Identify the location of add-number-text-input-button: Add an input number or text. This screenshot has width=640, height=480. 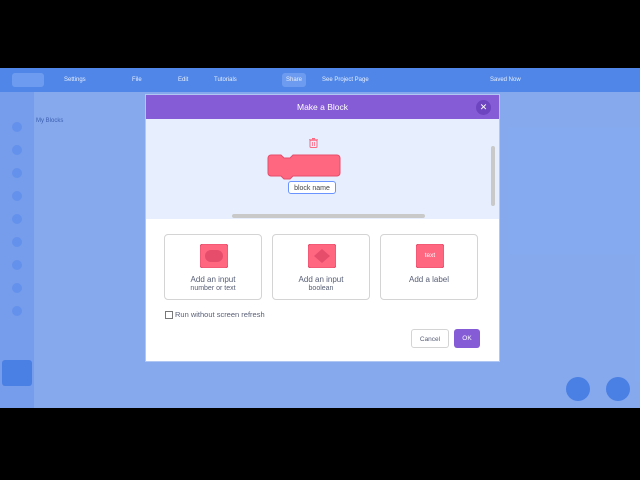
(213, 267).